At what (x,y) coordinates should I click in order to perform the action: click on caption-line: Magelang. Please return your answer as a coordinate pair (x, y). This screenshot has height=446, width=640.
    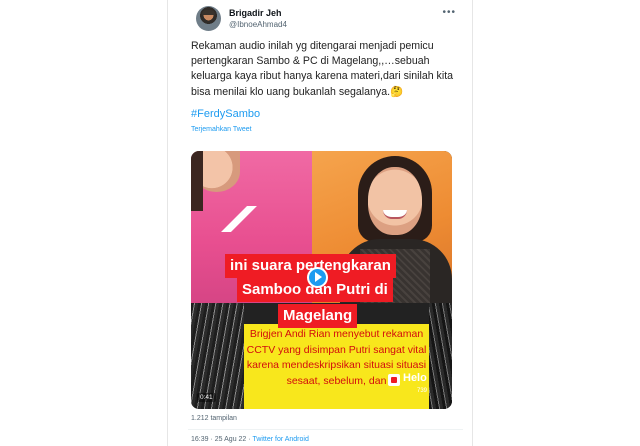
    Looking at the image, I should click on (318, 316).